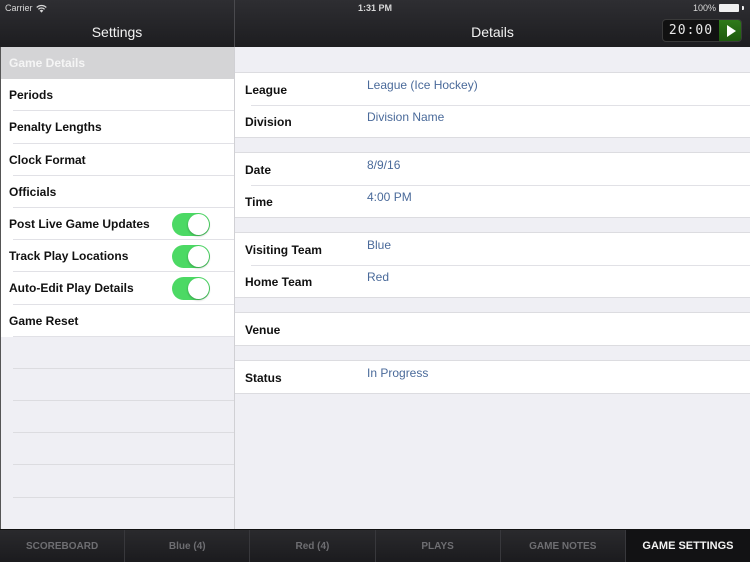  Describe the element at coordinates (117, 320) in the screenshot. I see `sidebar-item-game-reset: Game Reset` at that location.